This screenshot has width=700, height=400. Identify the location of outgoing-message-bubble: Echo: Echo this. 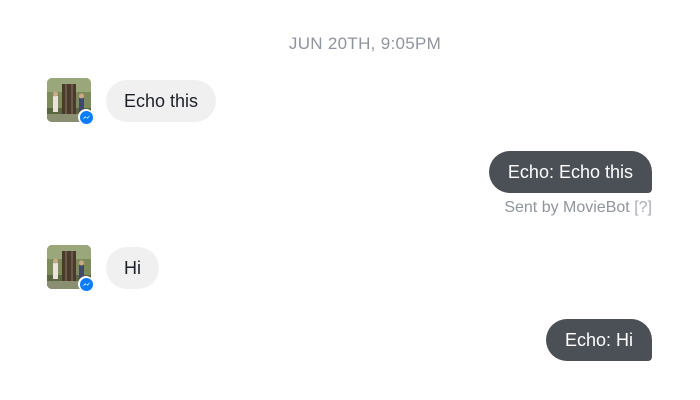
(570, 172).